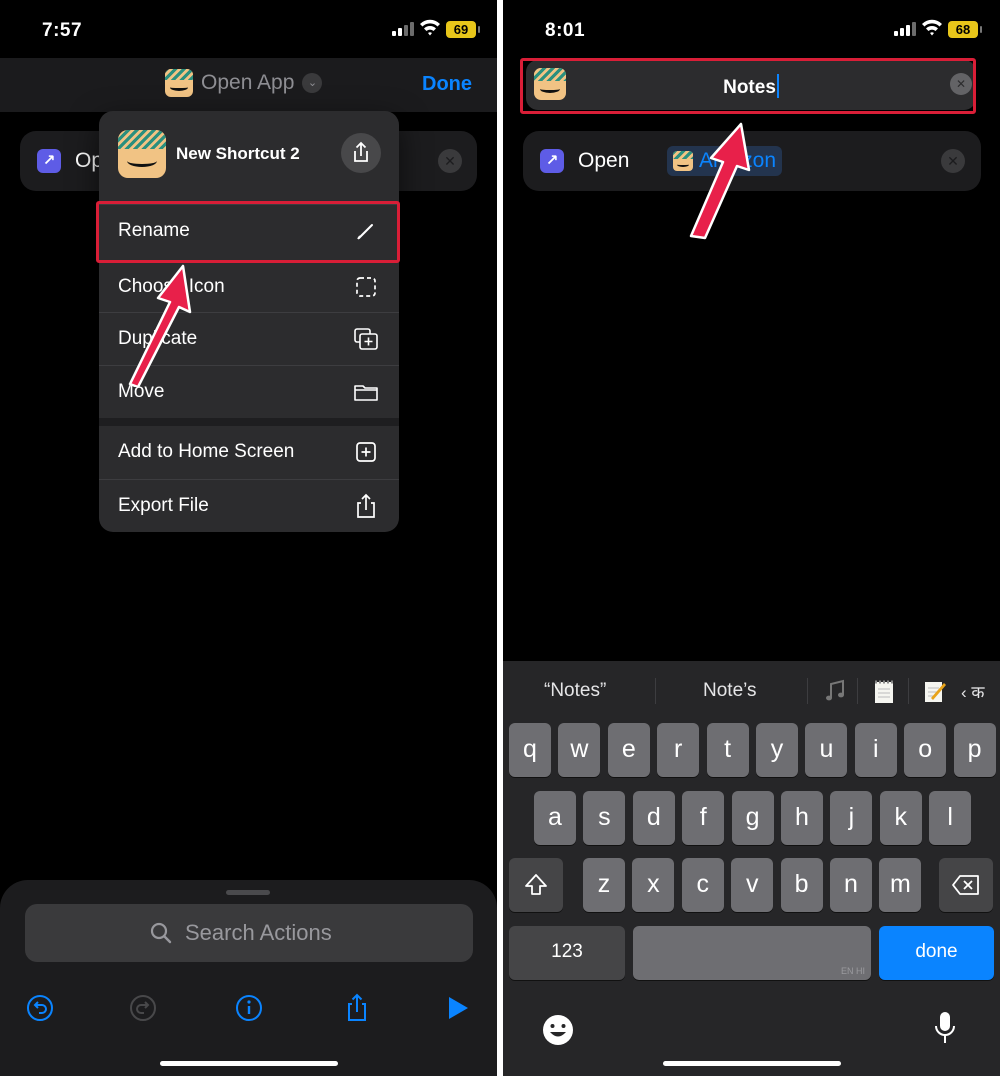  Describe the element at coordinates (249, 155) in the screenshot. I see `menu-header: New Shortcut 2` at that location.